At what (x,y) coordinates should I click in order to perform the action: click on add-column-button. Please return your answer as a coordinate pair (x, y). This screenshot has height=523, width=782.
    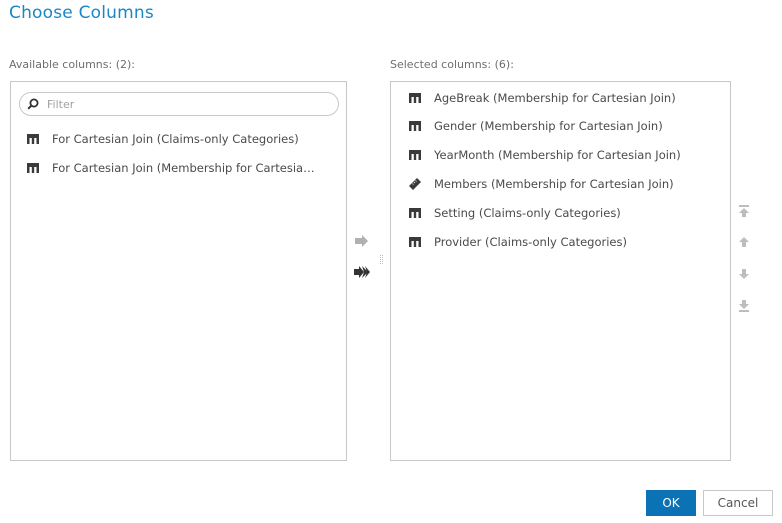
    Looking at the image, I should click on (362, 241).